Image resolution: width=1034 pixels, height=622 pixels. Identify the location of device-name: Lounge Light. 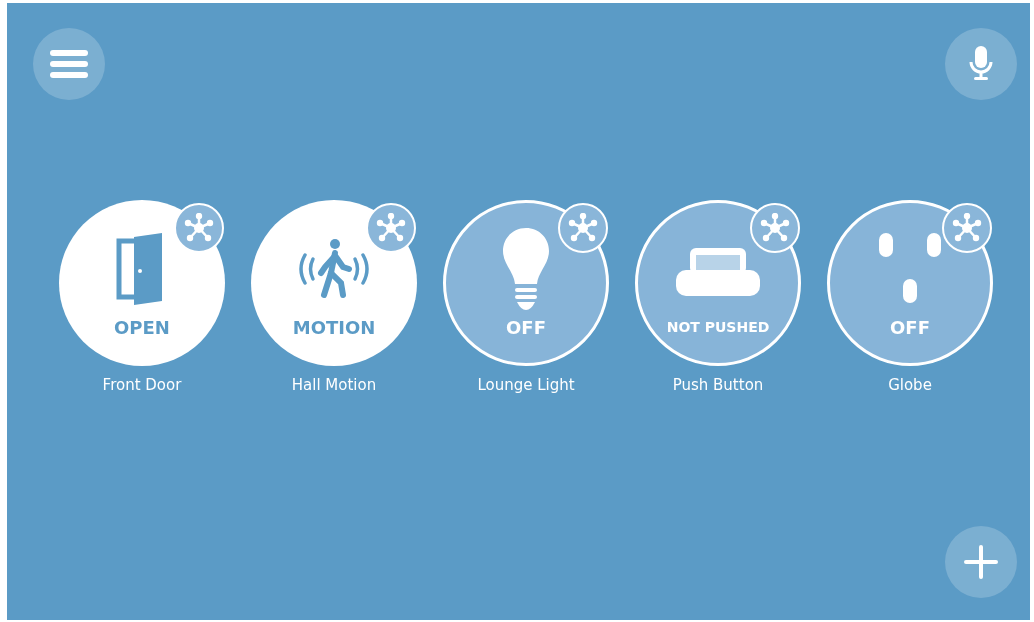
(526, 385).